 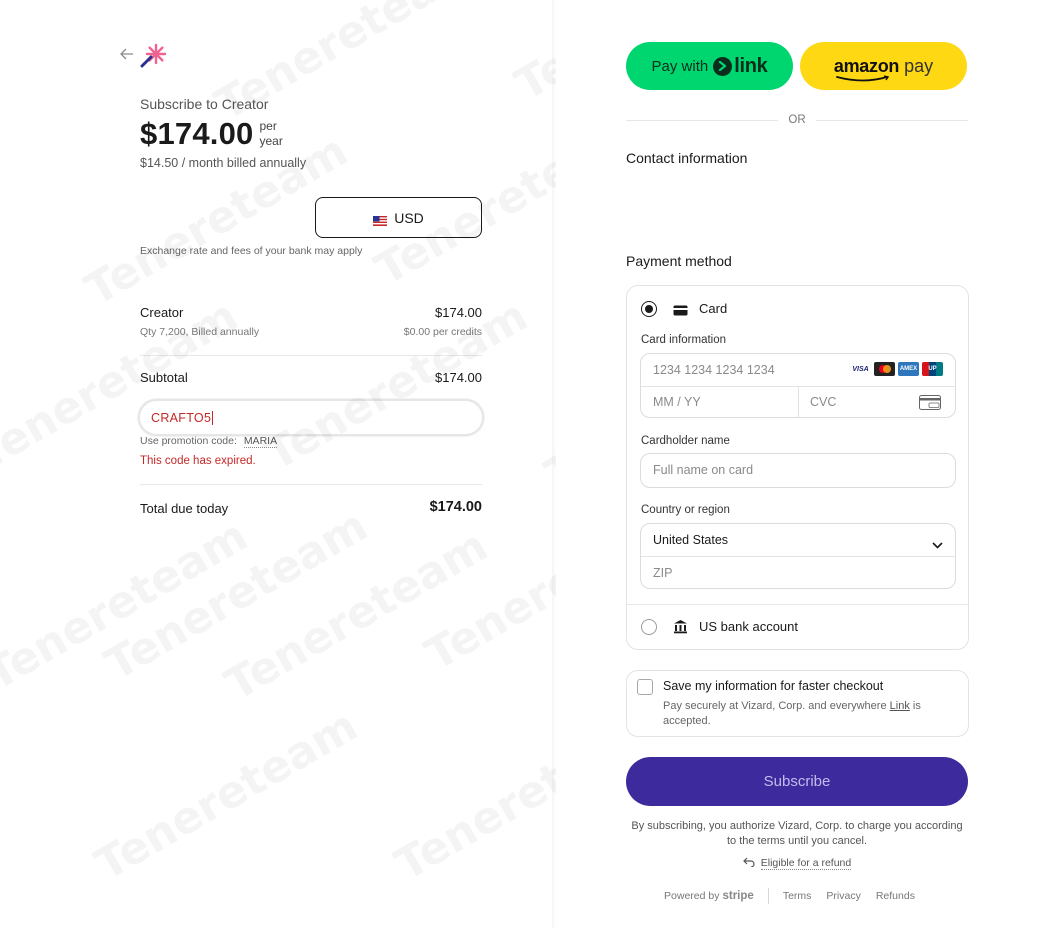 What do you see at coordinates (260, 441) in the screenshot?
I see `promo-hint-code: MARIA` at bounding box center [260, 441].